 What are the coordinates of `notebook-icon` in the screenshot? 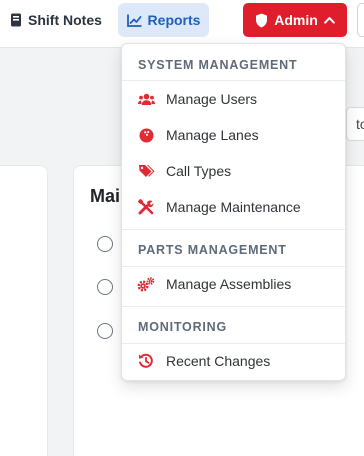 It's located at (16, 20).